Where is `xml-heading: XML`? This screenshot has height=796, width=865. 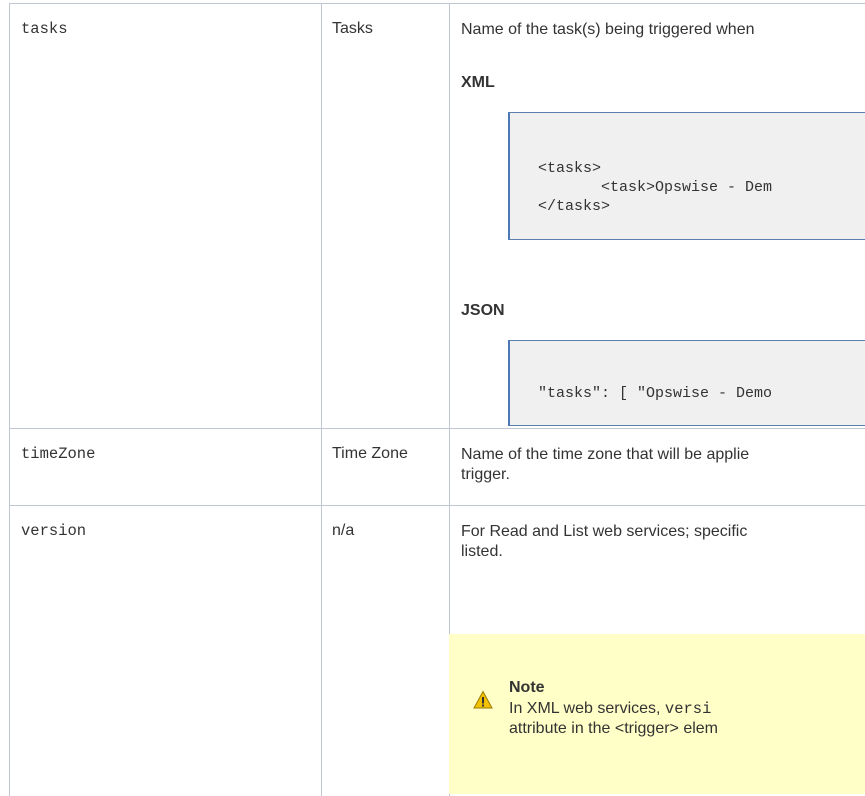
xml-heading: XML is located at coordinates (478, 82).